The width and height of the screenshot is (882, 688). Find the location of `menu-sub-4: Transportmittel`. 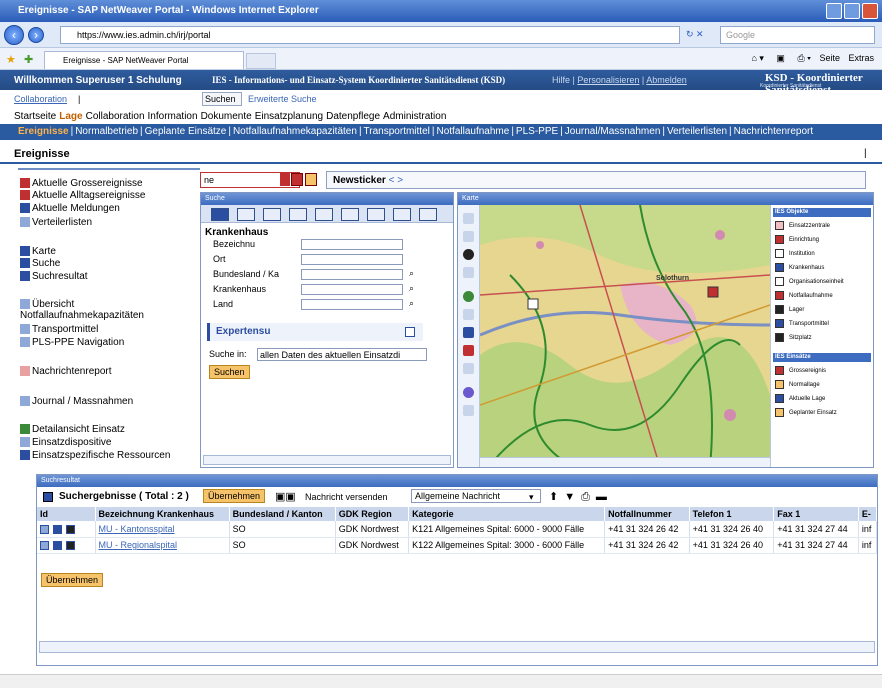

menu-sub-4: Transportmittel is located at coordinates (397, 131).